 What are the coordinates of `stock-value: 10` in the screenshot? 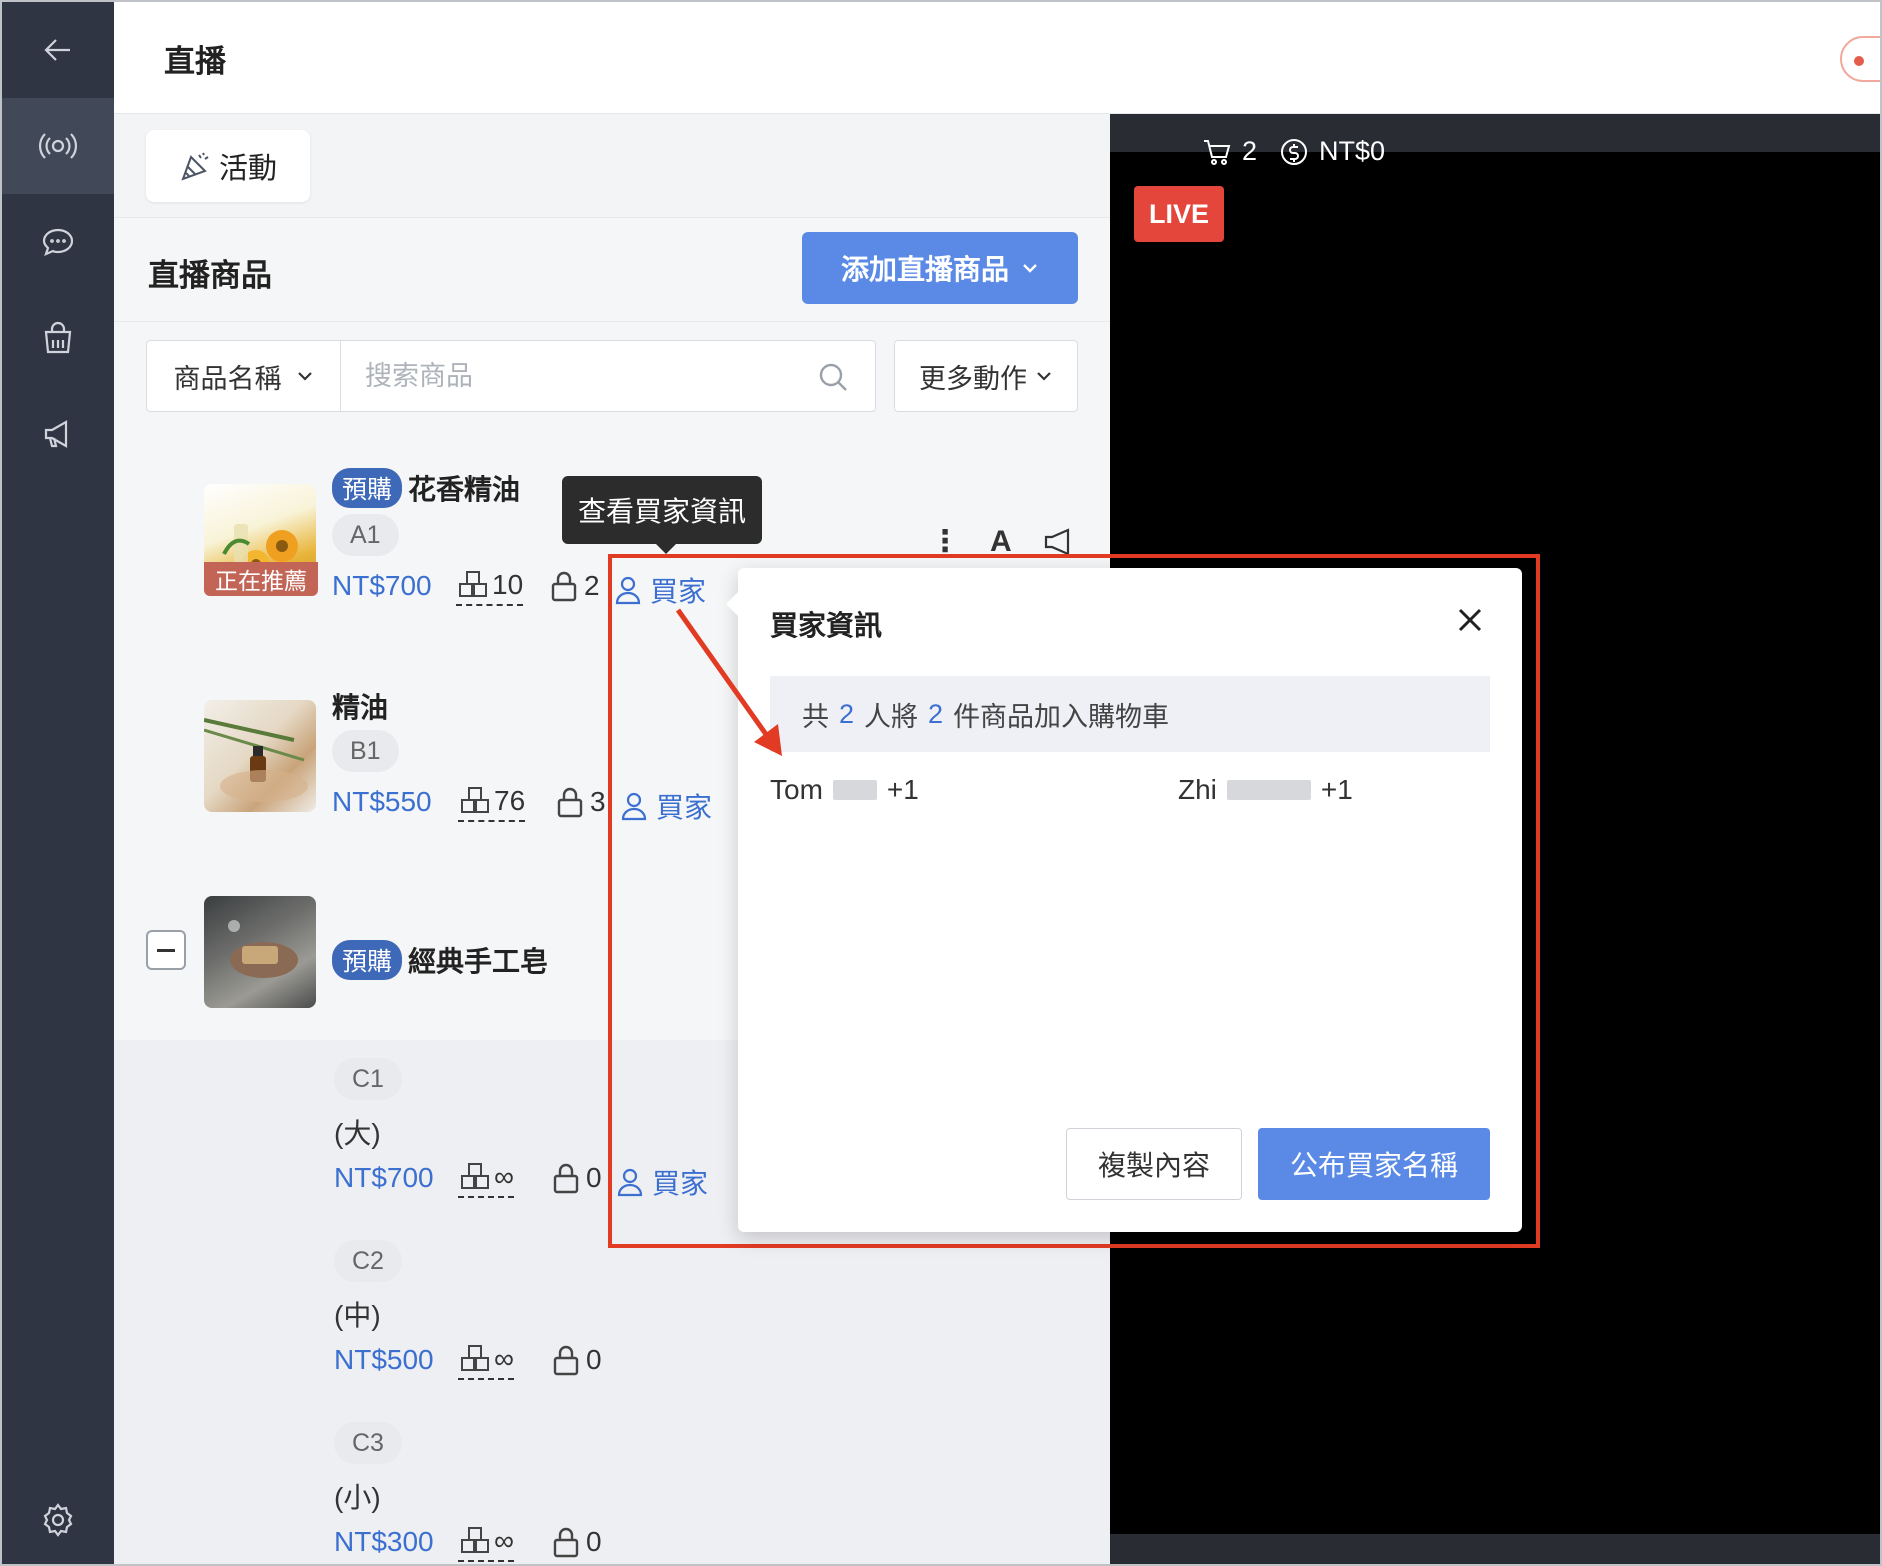 It's located at (508, 584).